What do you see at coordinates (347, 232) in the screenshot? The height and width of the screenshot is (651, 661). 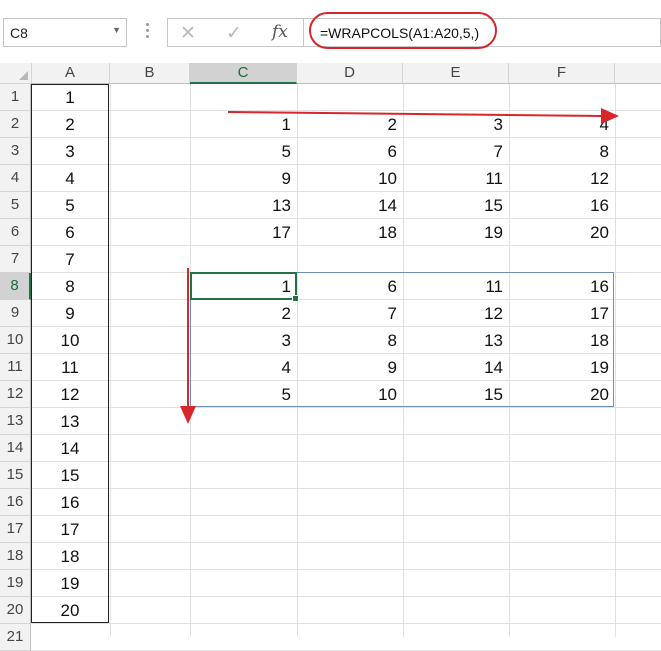 I see `cell-d6: 18` at bounding box center [347, 232].